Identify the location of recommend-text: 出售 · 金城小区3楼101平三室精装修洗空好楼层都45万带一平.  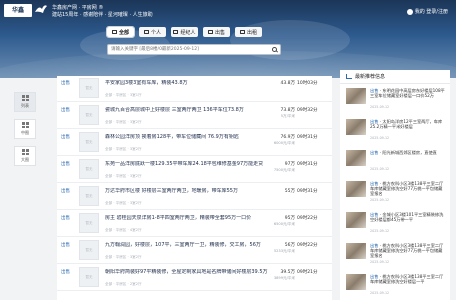
(408, 217).